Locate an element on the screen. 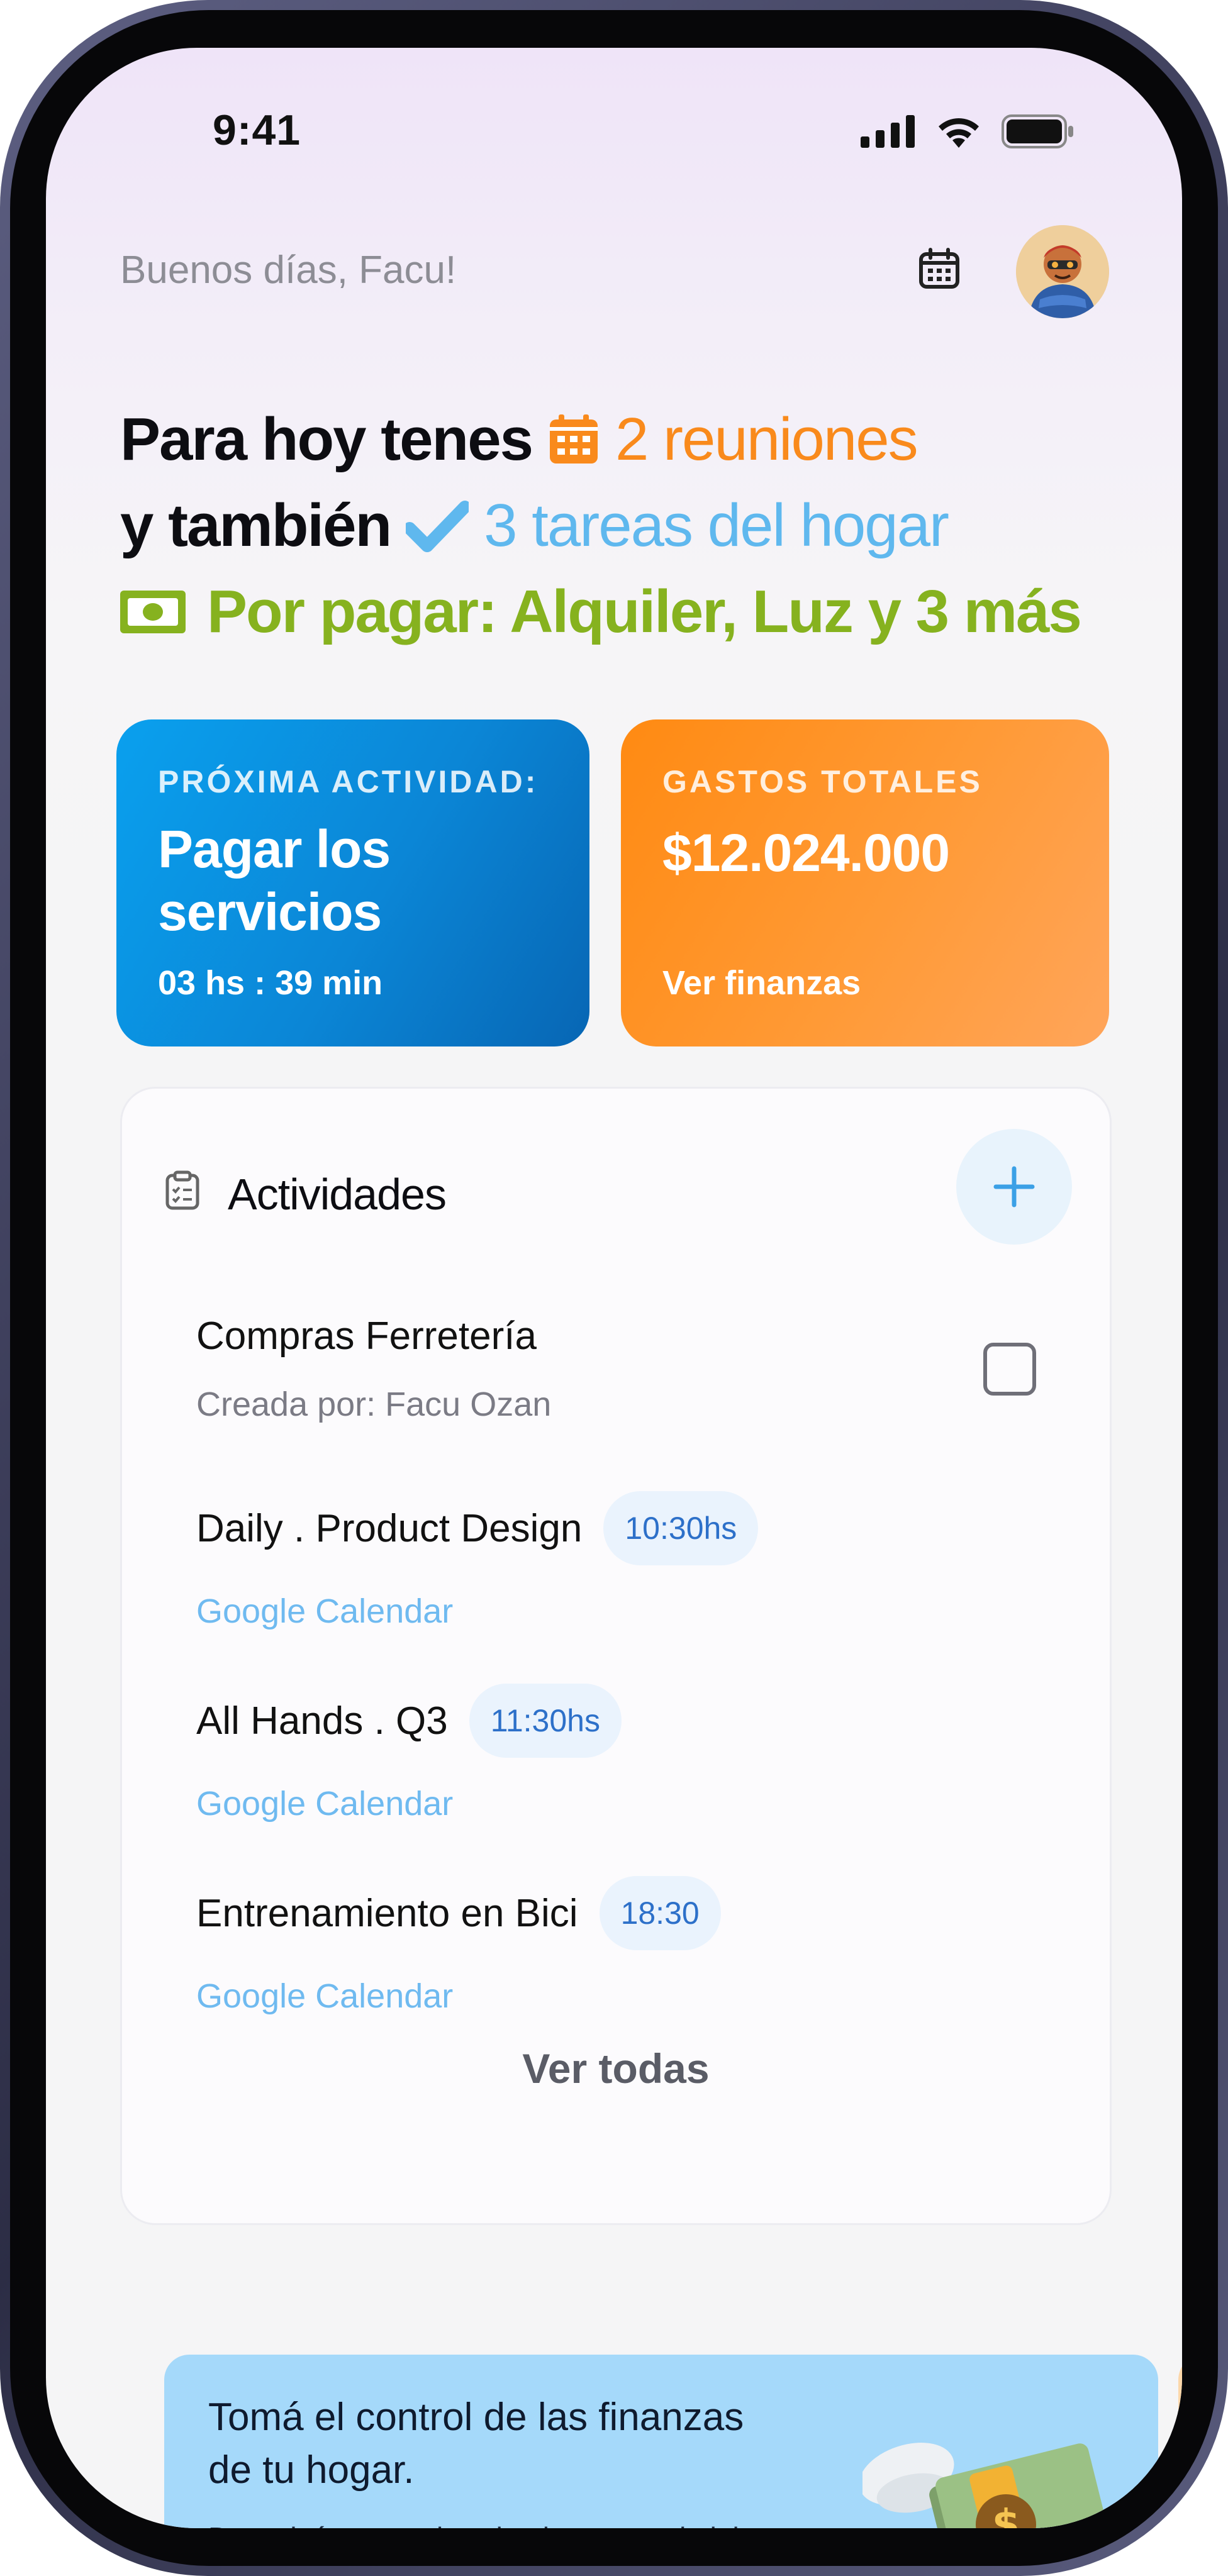  see-all-activities-button: Ver todas is located at coordinates (616, 2068).